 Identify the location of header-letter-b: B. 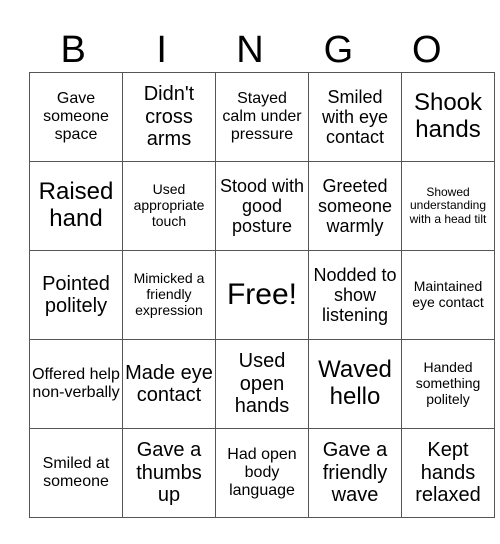
(73, 50).